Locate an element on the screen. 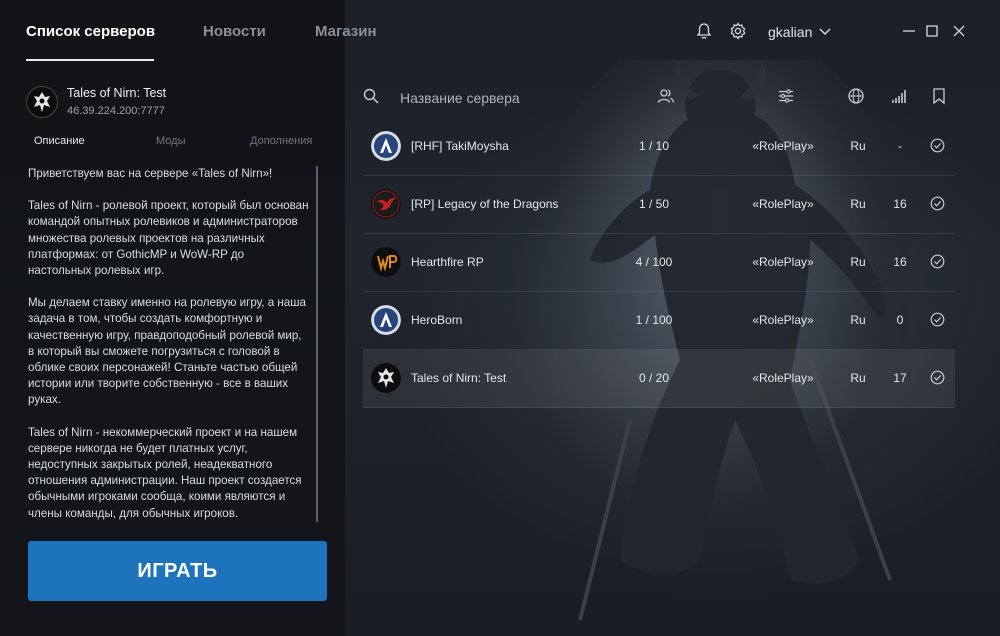  active-tab-underline is located at coordinates (90, 60).